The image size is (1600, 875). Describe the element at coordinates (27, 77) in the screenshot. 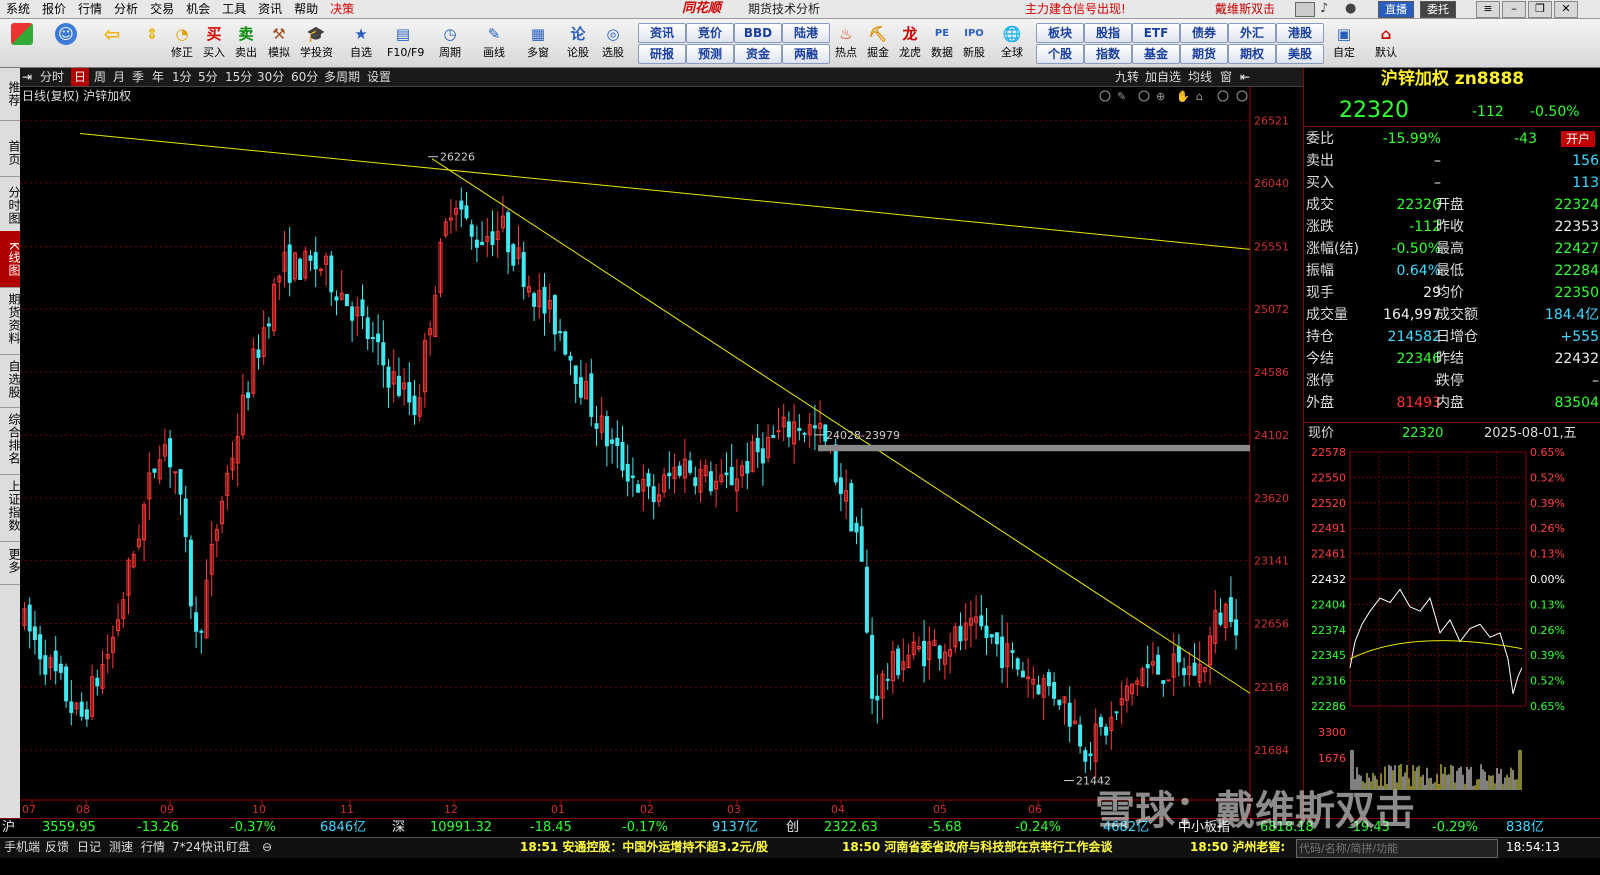

I see `collapse-icon: ⇥` at that location.